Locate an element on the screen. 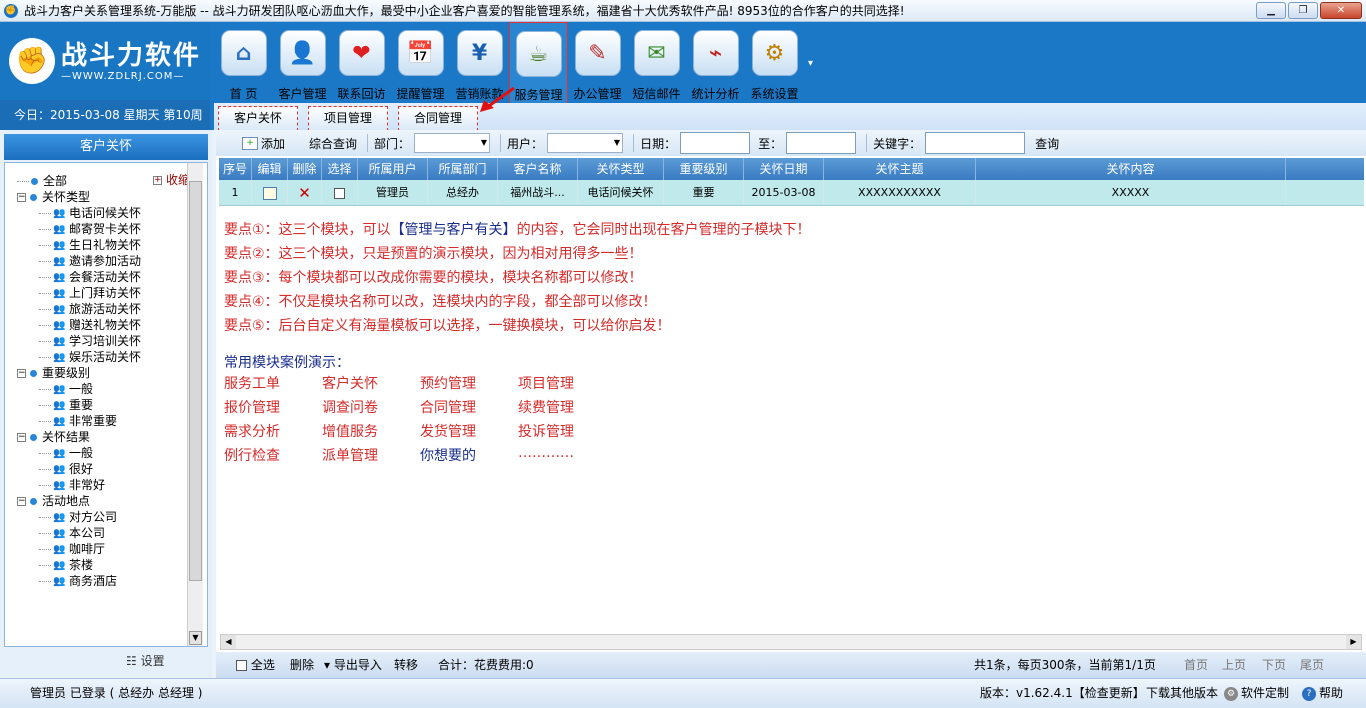 The image size is (1366, 708). column-header: 删除 is located at coordinates (305, 169).